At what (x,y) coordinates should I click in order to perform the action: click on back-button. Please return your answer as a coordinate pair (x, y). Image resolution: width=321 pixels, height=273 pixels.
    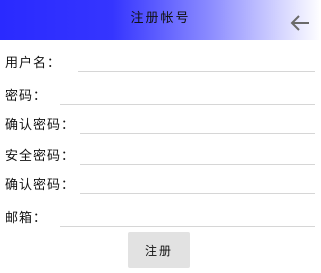
    Looking at the image, I should click on (300, 23).